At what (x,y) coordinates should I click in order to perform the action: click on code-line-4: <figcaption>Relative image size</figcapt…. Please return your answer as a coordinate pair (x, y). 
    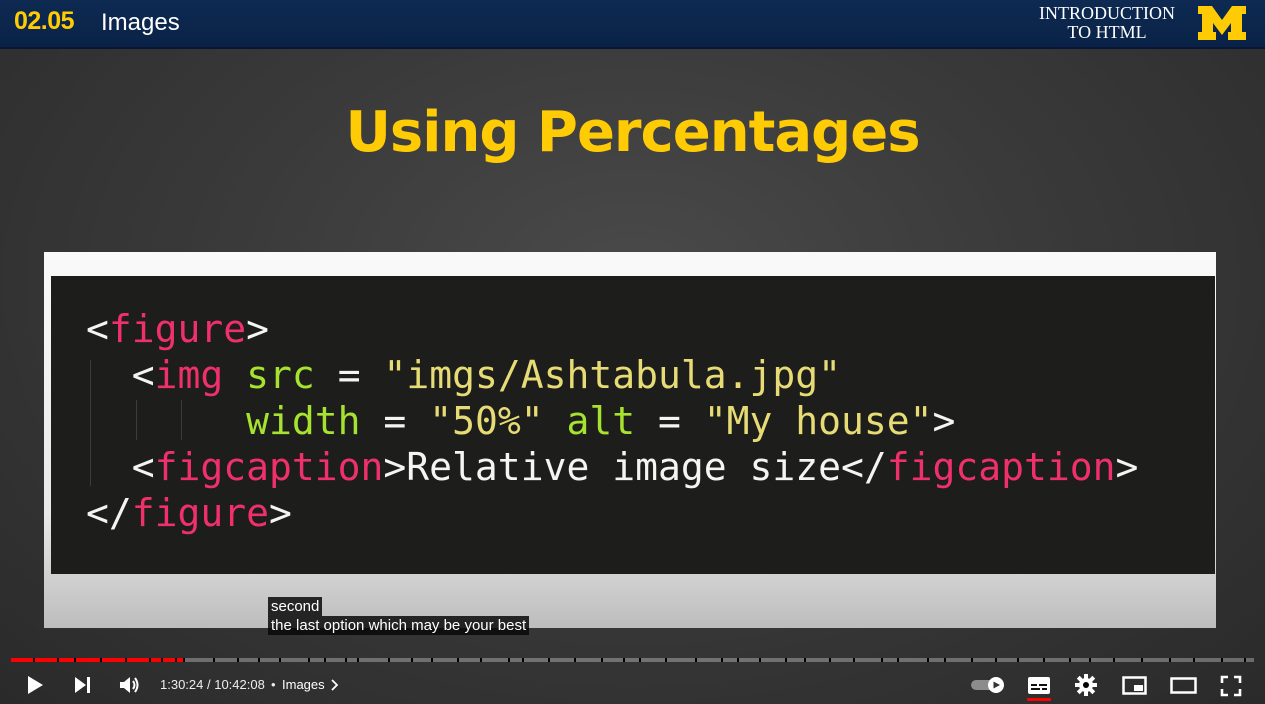
    Looking at the image, I should click on (612, 467).